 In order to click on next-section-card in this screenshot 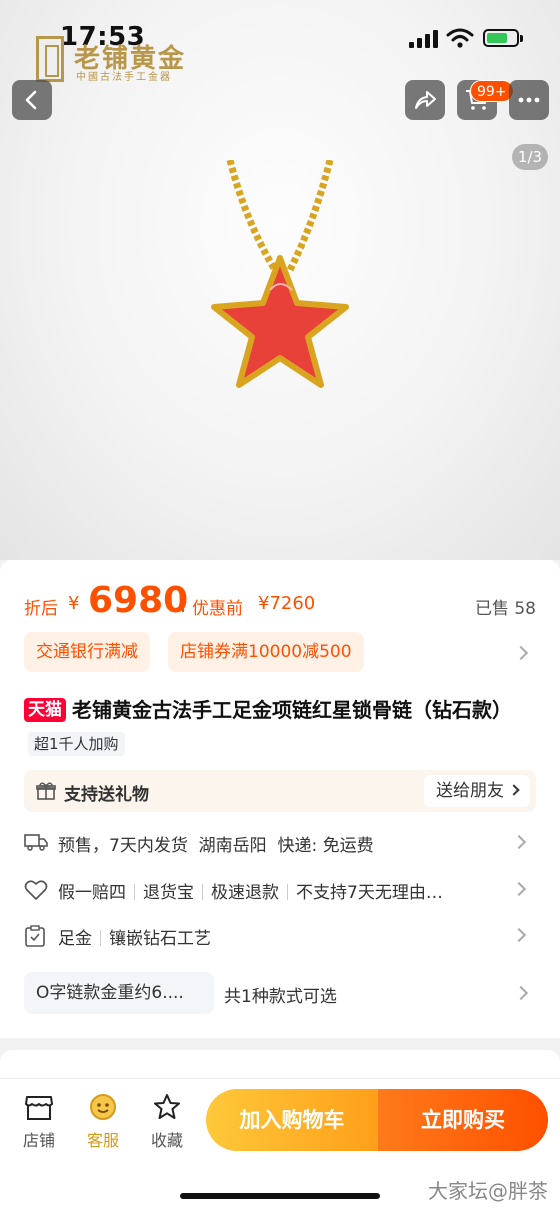, I will do `click(280, 1065)`.